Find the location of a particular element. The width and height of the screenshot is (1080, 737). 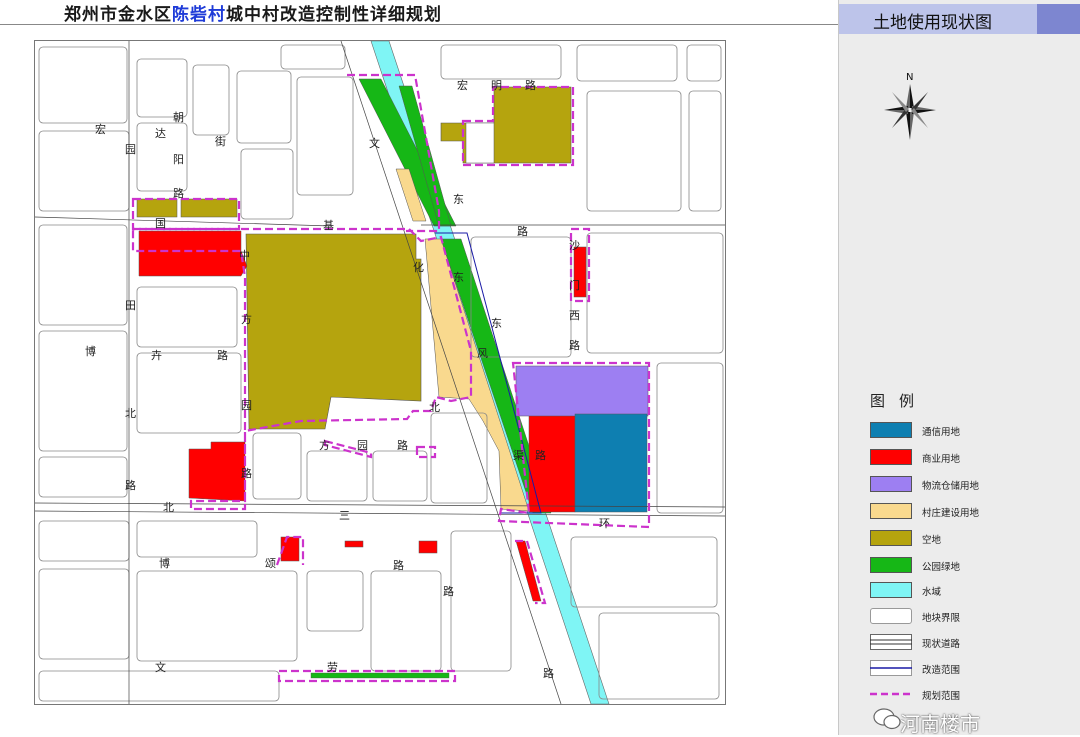

label-ji: 基 is located at coordinates (328, 225).